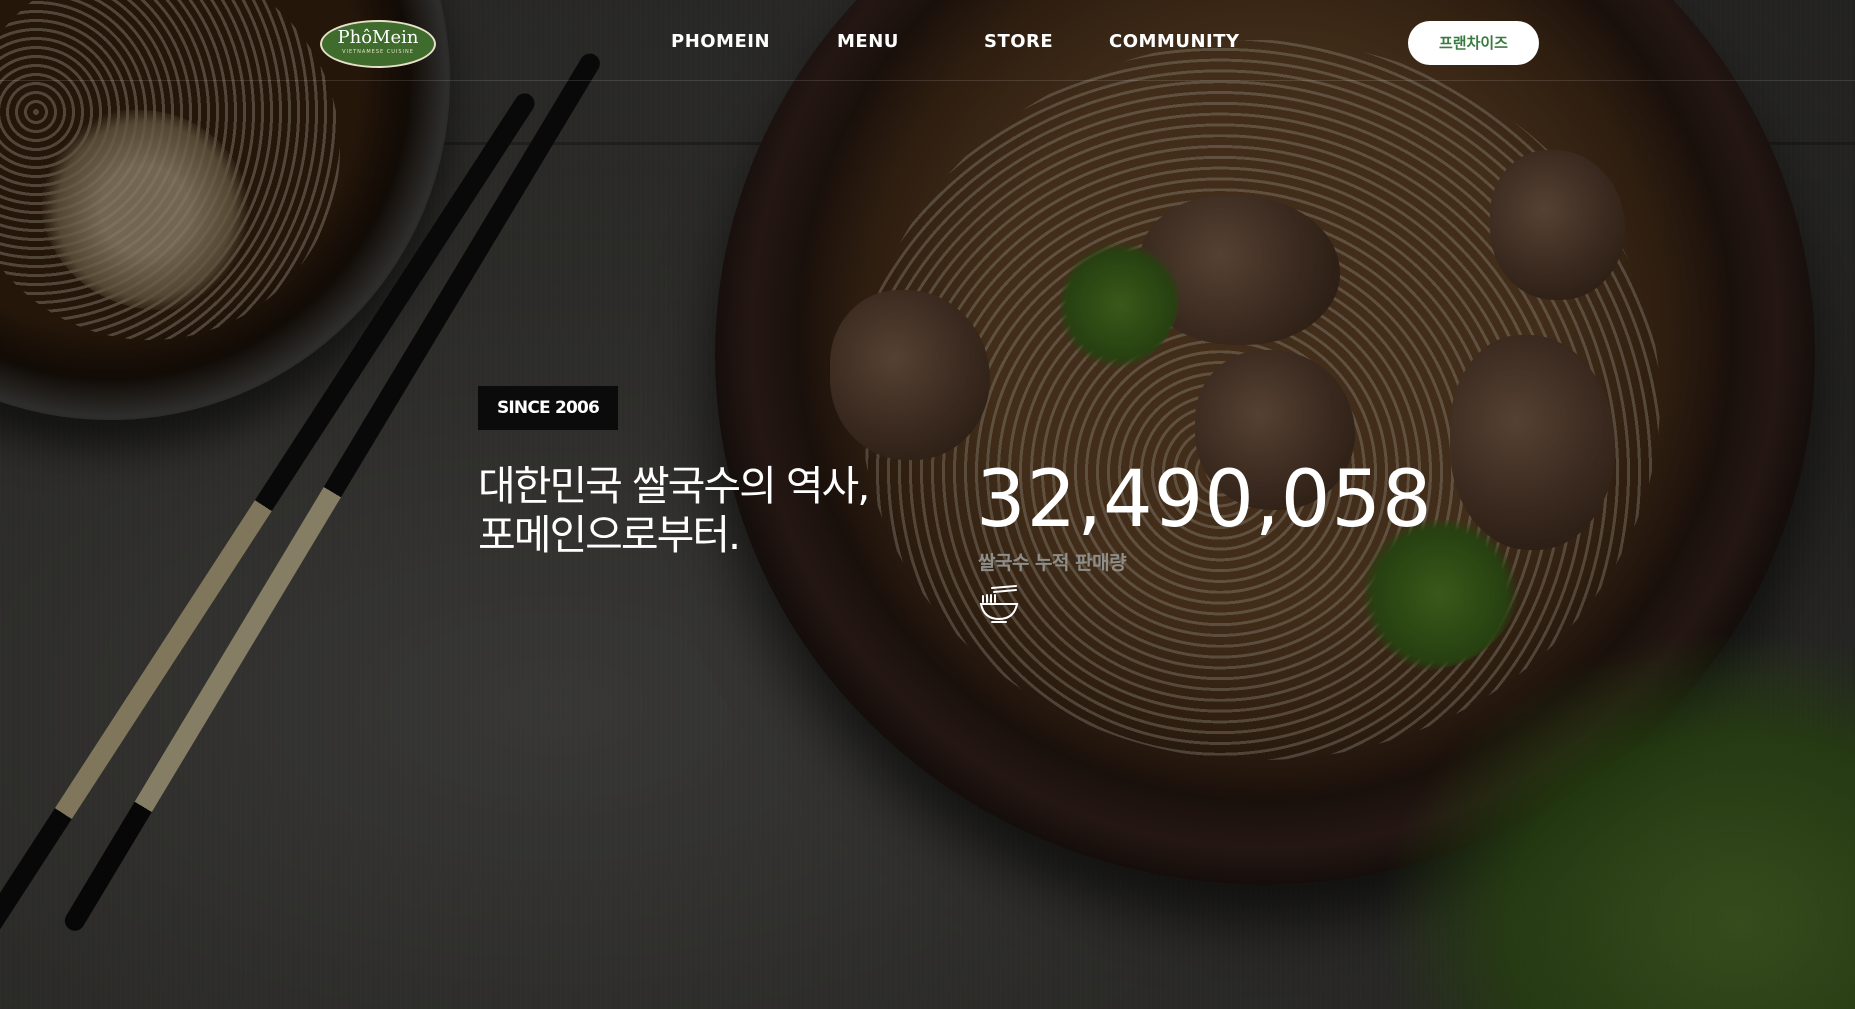 Image resolution: width=1855 pixels, height=1009 pixels. Describe the element at coordinates (1052, 563) in the screenshot. I see `sales-counter-label: 쌀국수 누적 판매량` at that location.